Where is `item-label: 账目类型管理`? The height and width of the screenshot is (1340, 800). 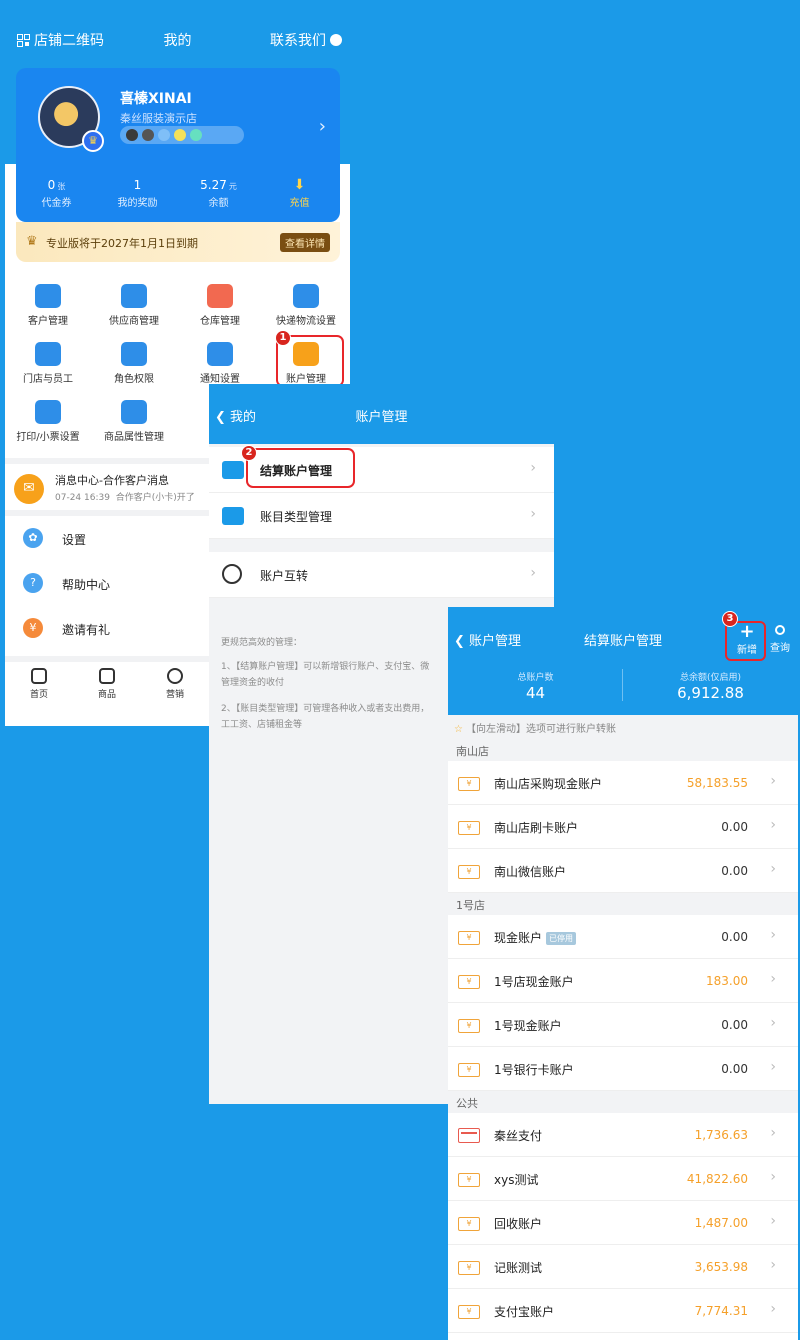 item-label: 账目类型管理 is located at coordinates (296, 517).